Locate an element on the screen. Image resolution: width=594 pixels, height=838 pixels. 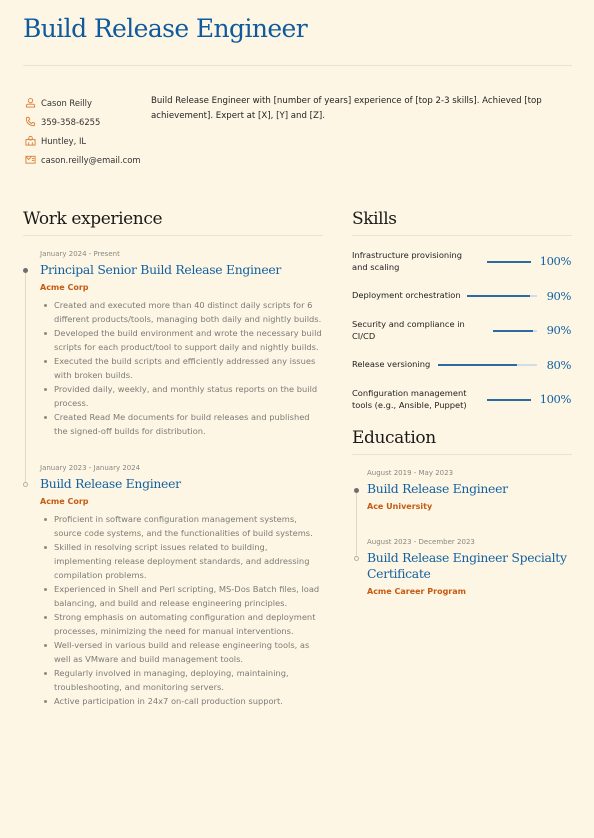
contact-name: Cason Reilly is located at coordinates (82, 102).